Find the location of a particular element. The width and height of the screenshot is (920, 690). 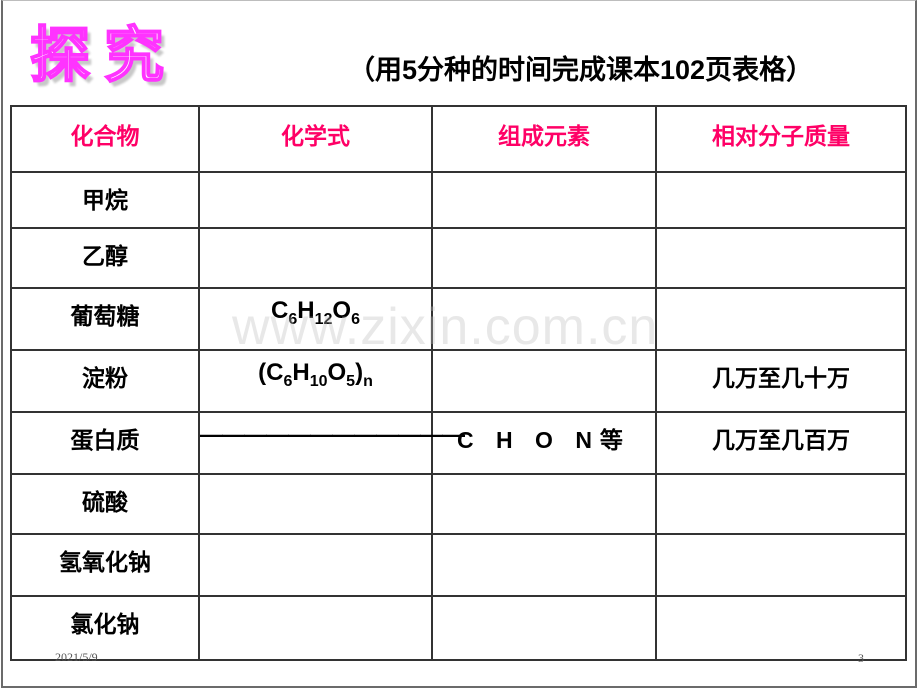

formula-cell: (C6H10O5)n is located at coordinates (315, 381).